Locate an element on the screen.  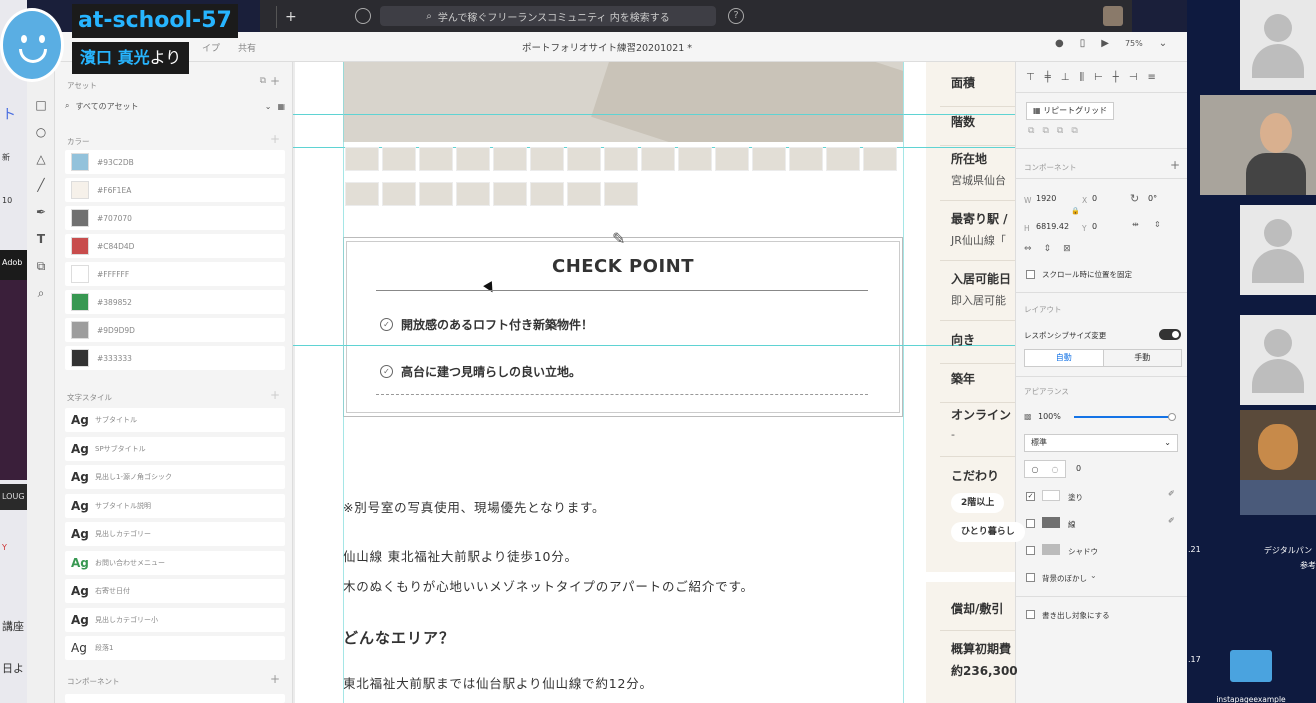
text-style-row: Ag 見出しカテゴリー小 is located at coordinates (175, 619).